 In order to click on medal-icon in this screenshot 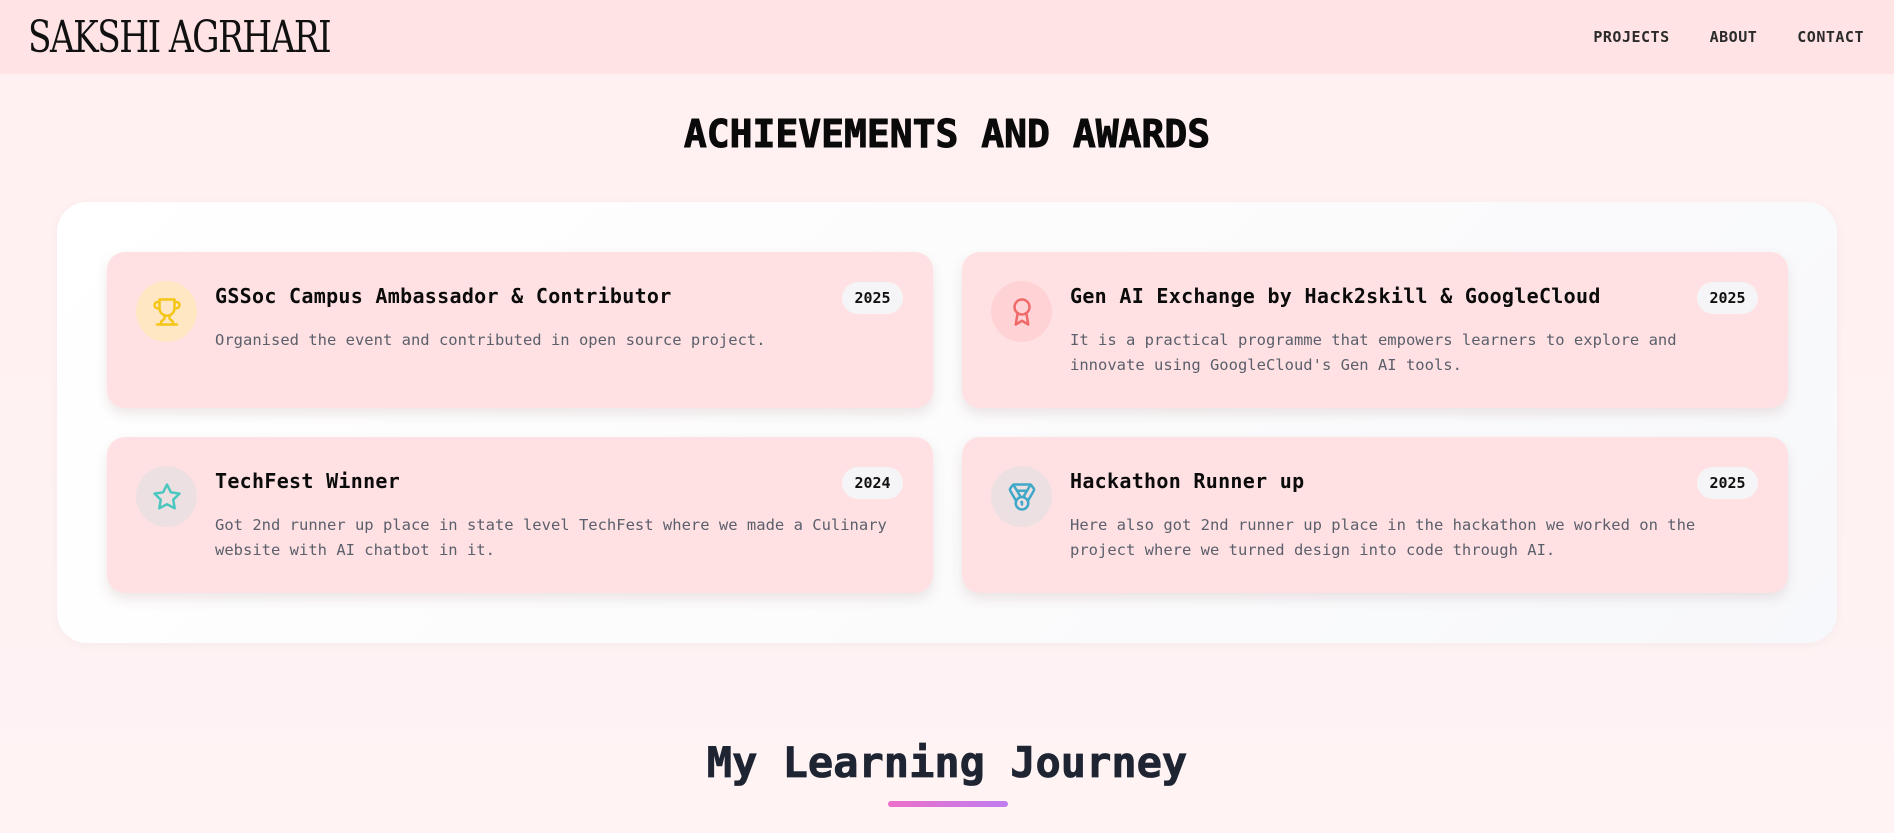, I will do `click(1021, 496)`.